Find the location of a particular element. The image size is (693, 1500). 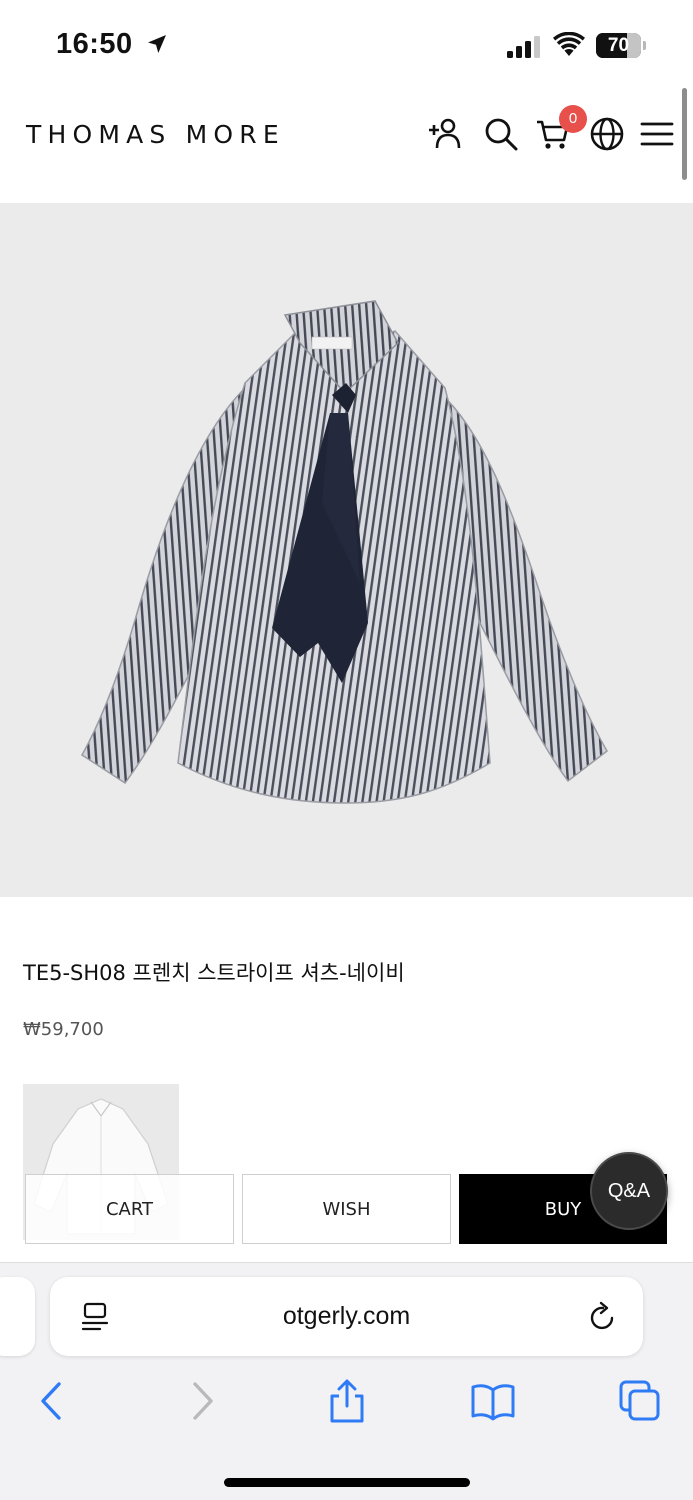

battery-indicator: 70 is located at coordinates (621, 45).